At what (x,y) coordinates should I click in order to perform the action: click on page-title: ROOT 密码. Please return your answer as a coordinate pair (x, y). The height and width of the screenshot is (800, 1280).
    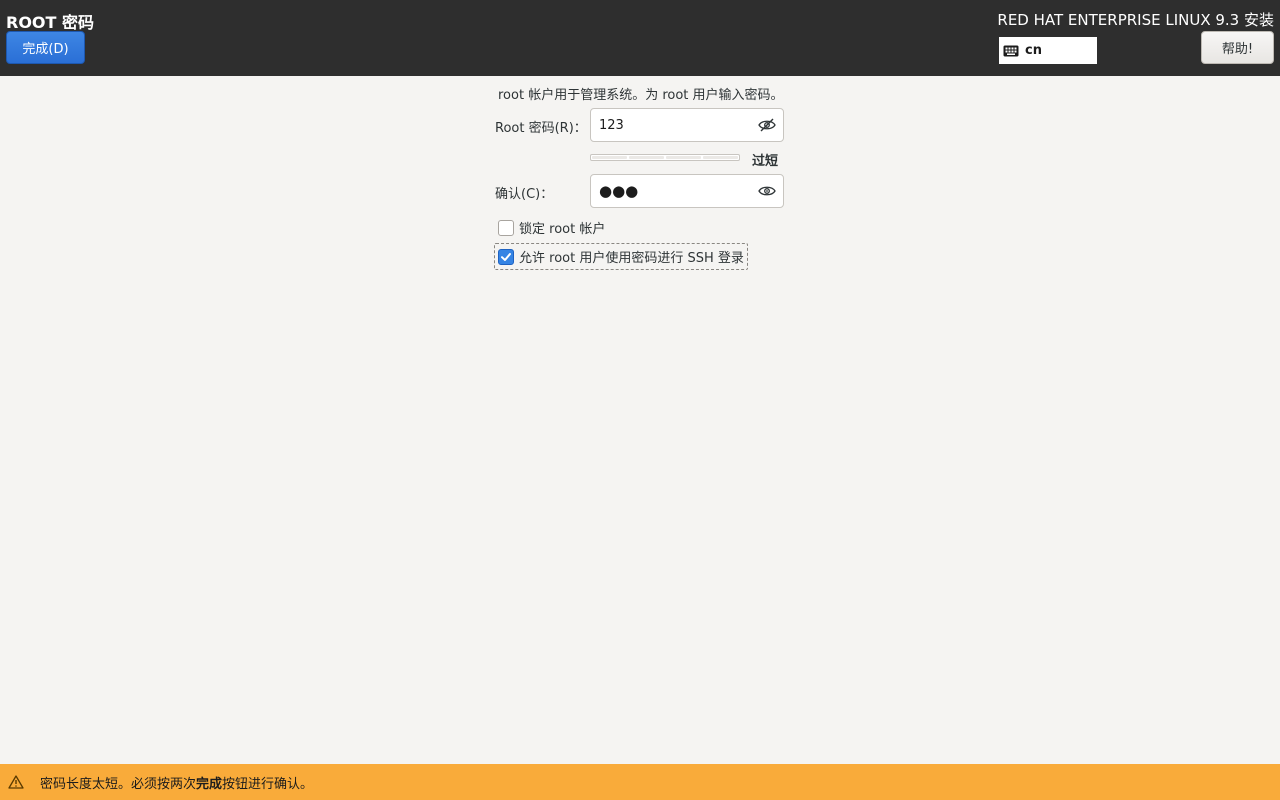
    Looking at the image, I should click on (50, 22).